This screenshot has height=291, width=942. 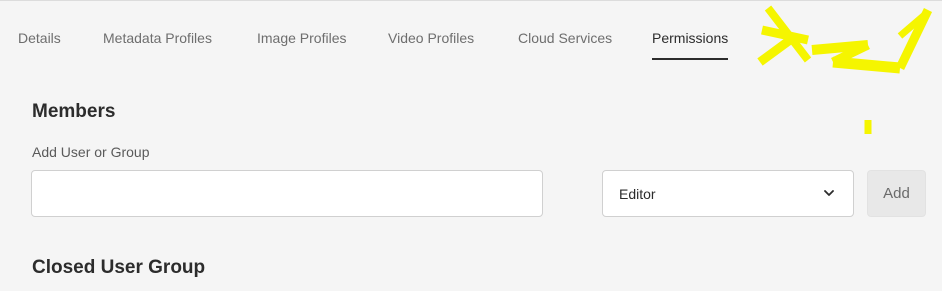 What do you see at coordinates (431, 45) in the screenshot?
I see `tab-video-profiles: Video Profiles` at bounding box center [431, 45].